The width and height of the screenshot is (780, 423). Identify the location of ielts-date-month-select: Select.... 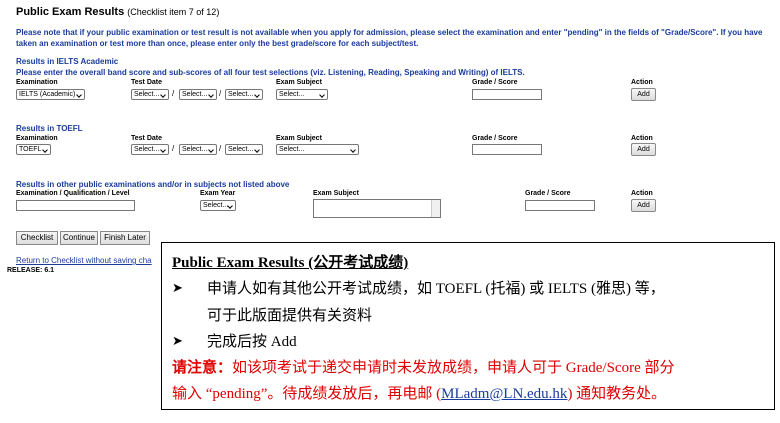
(198, 94).